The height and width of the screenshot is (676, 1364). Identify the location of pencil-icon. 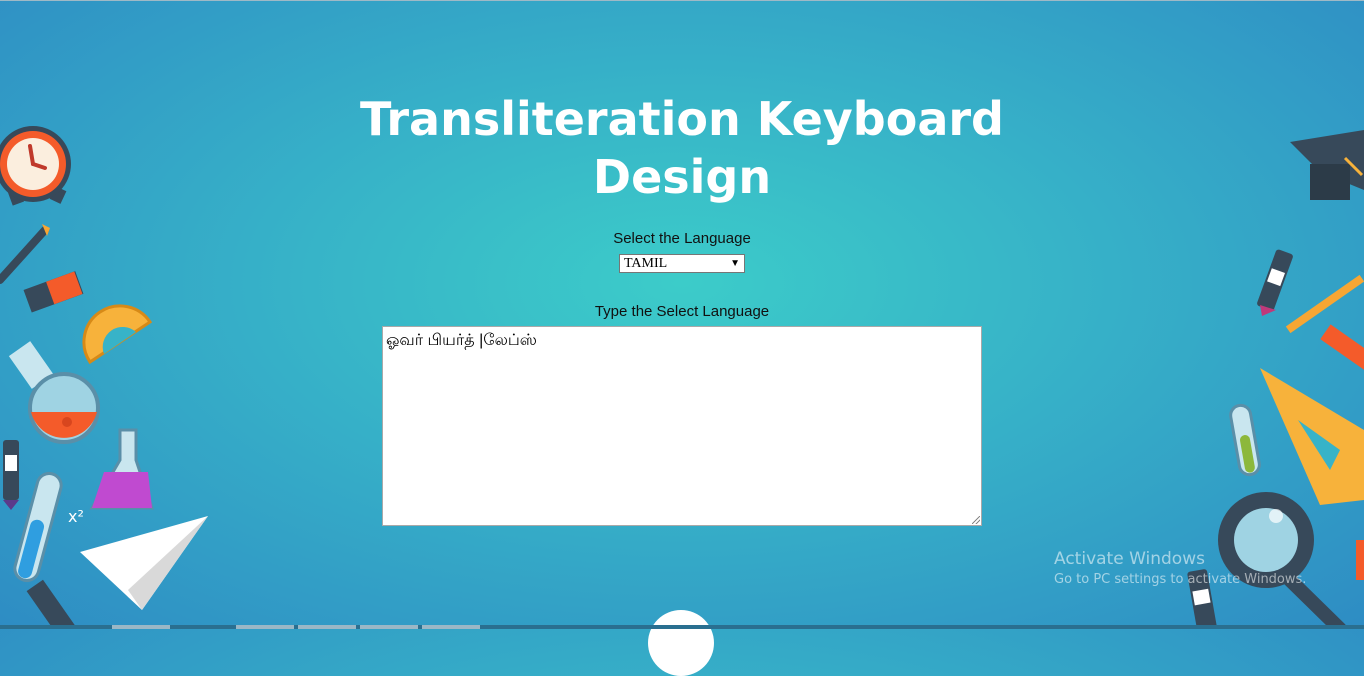
(1324, 304).